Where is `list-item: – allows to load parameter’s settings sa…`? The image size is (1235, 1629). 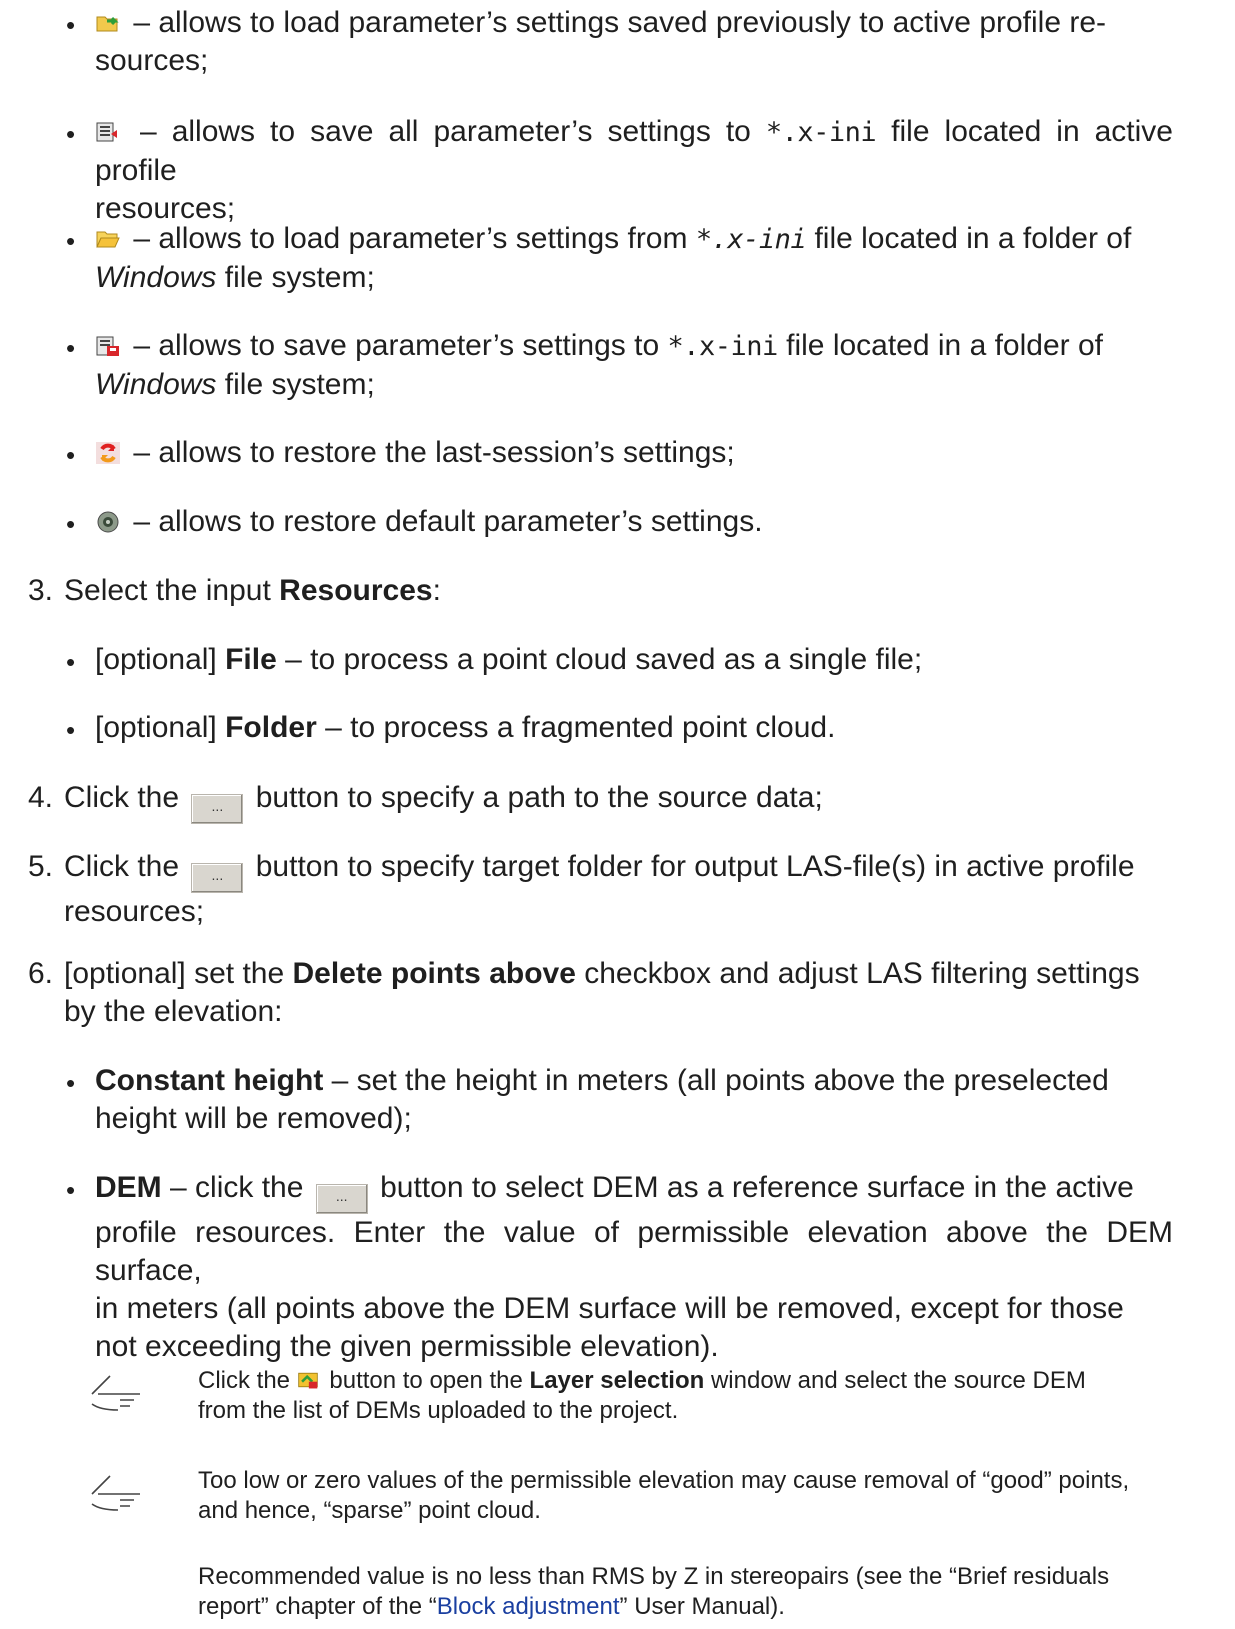
list-item: – allows to load parameter’s settings sa… is located at coordinates (601, 41).